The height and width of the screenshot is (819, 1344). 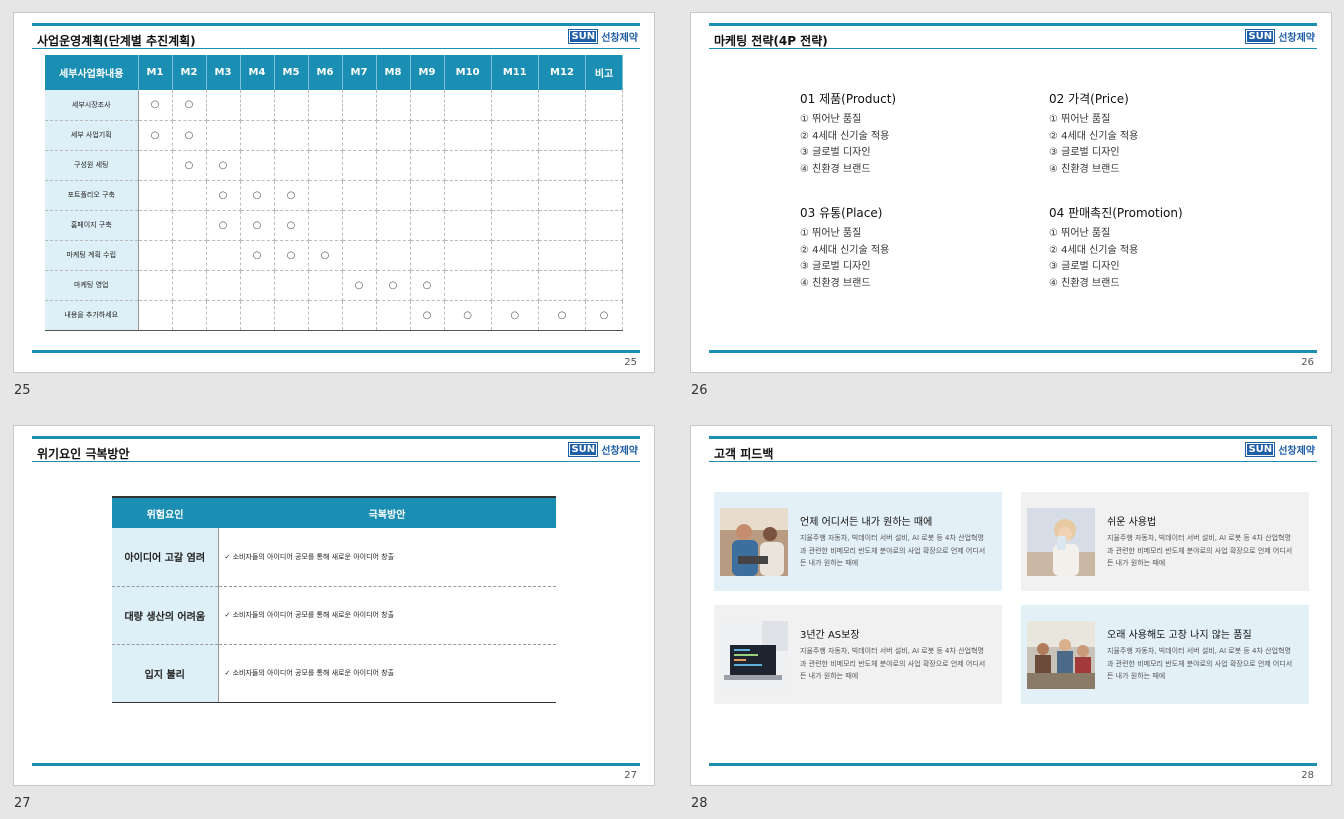 I want to click on row-label: 마케팅 영업, so click(x=92, y=285).